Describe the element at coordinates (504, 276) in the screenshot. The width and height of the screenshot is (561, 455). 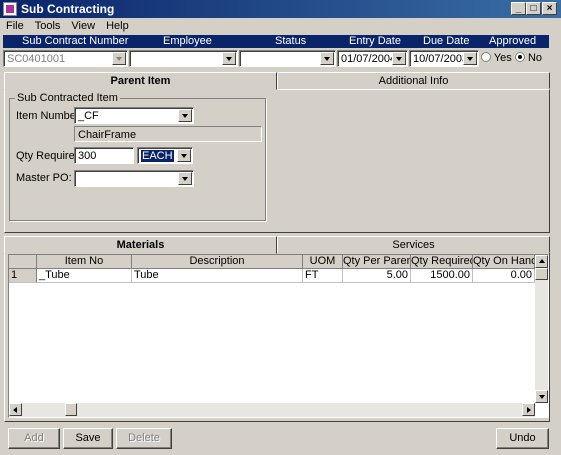
I see `cell-qty-on-hand: 0.00` at that location.